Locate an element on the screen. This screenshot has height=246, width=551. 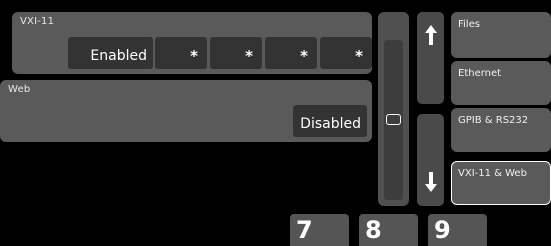
menu-ethernet: Ethernet is located at coordinates (501, 83).